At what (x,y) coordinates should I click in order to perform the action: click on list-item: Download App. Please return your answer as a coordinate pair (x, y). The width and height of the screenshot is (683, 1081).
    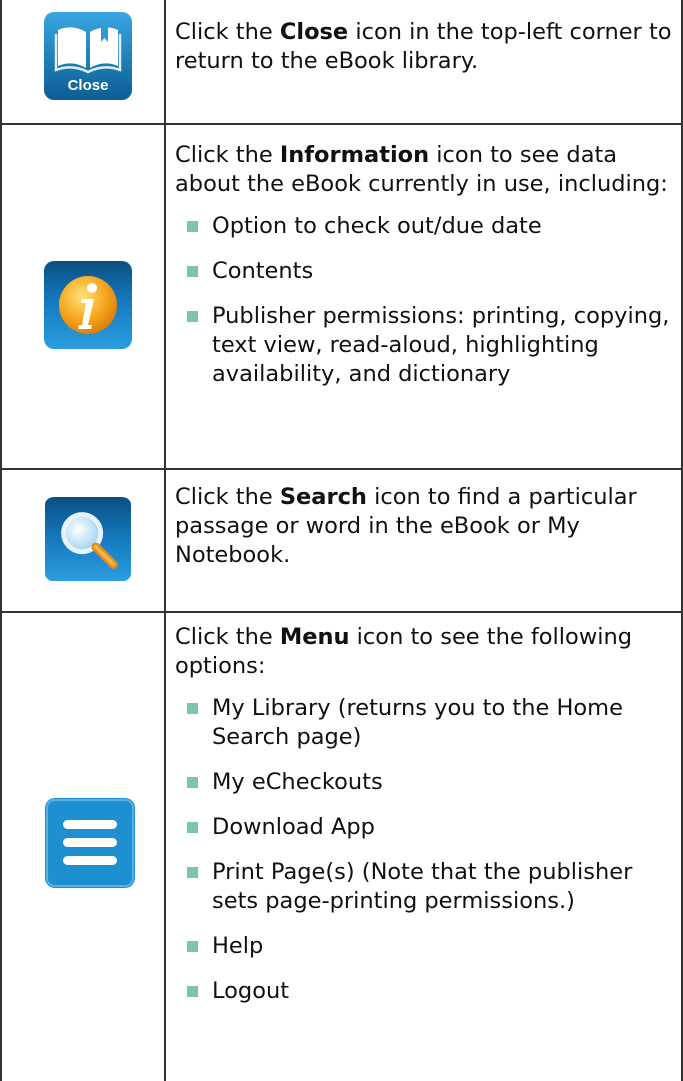
    Looking at the image, I should click on (425, 827).